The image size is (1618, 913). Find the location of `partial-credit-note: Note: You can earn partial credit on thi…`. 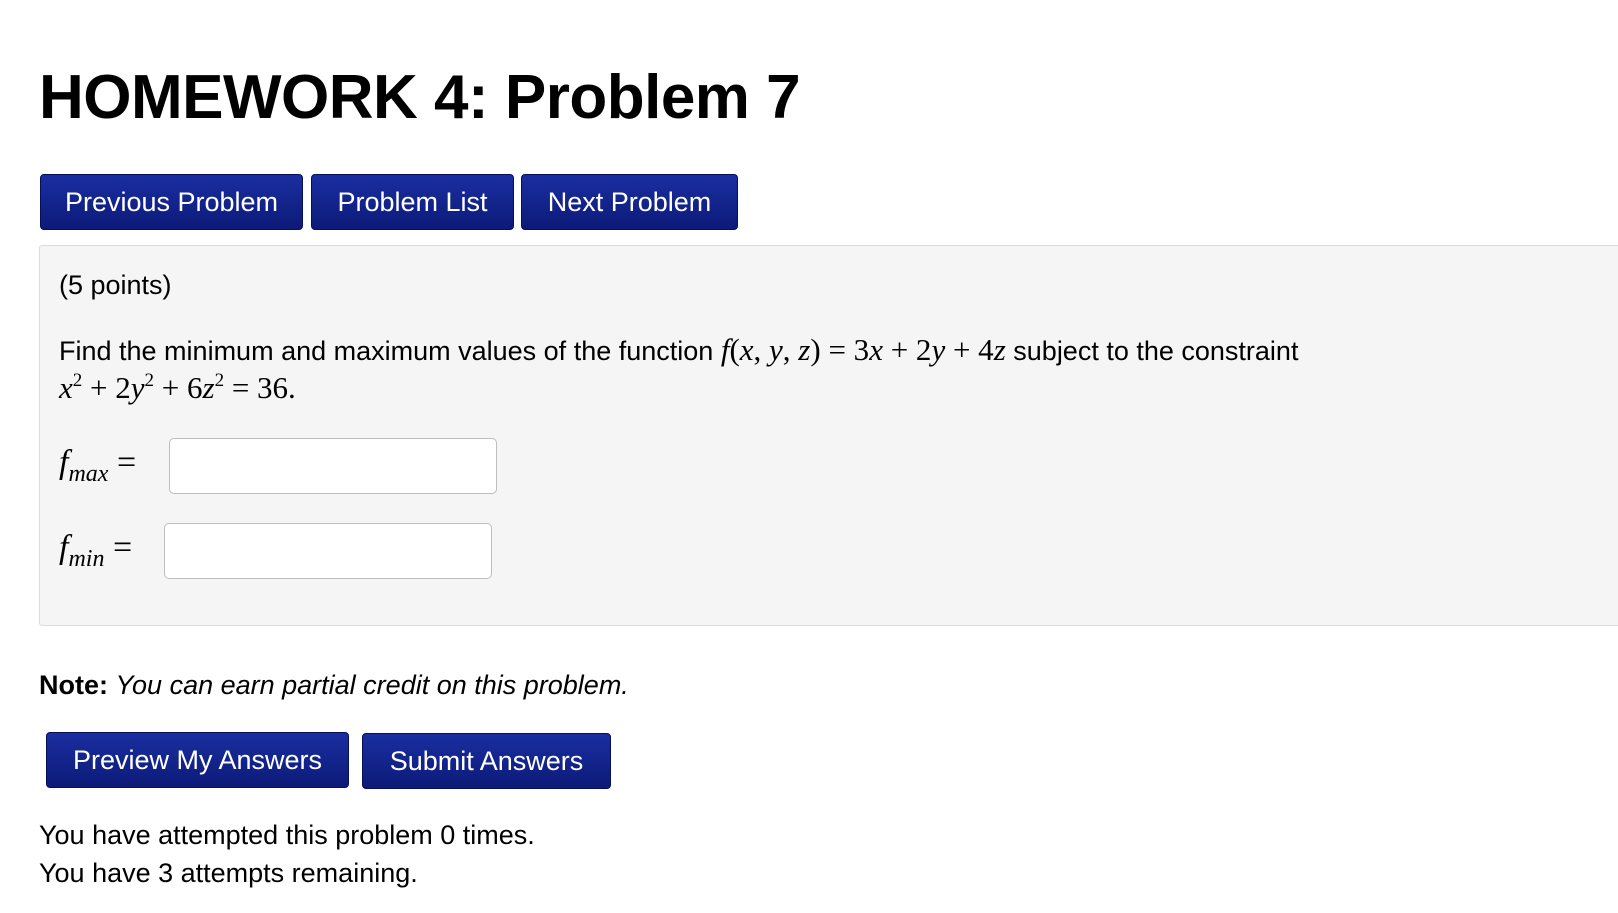

partial-credit-note: Note: You can earn partial credit on thi… is located at coordinates (334, 685).